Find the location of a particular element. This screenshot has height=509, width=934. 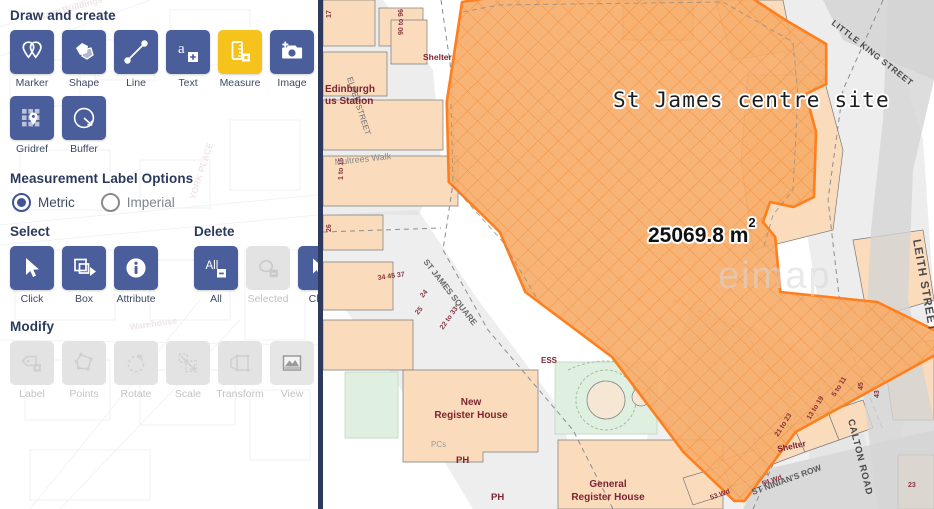

map-label-bus-station-2: us Station is located at coordinates (349, 101).